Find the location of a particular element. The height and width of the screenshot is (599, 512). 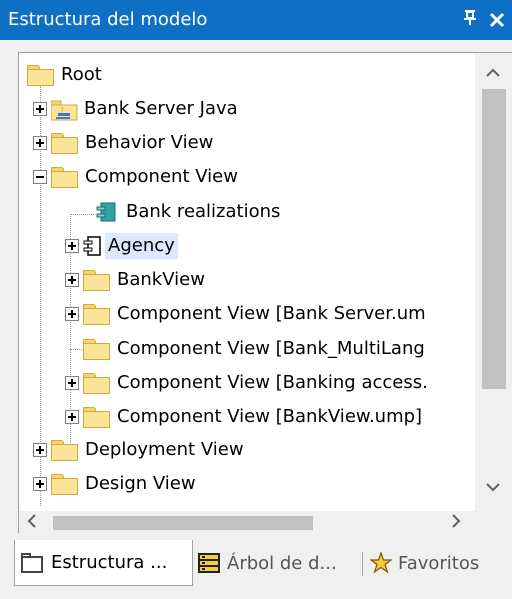

tree-node-agency: Agency is located at coordinates (121, 246).